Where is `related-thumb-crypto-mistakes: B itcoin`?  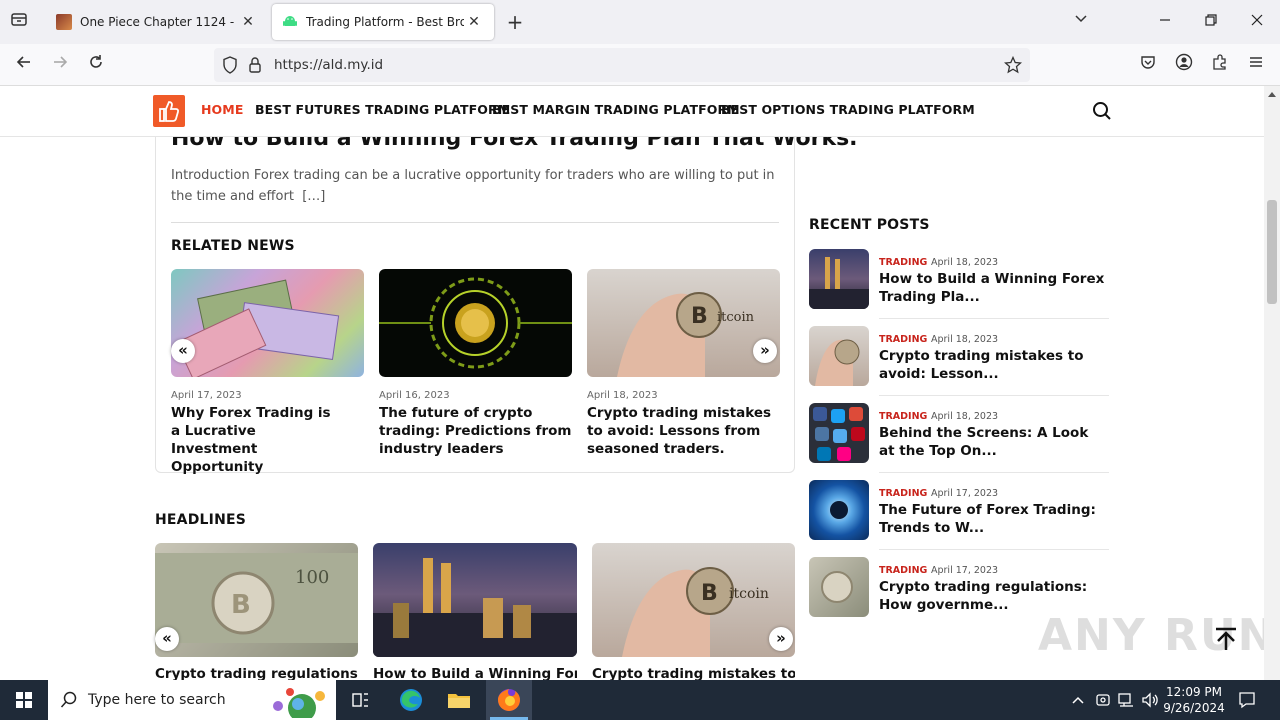 related-thumb-crypto-mistakes: B itcoin is located at coordinates (683, 323).